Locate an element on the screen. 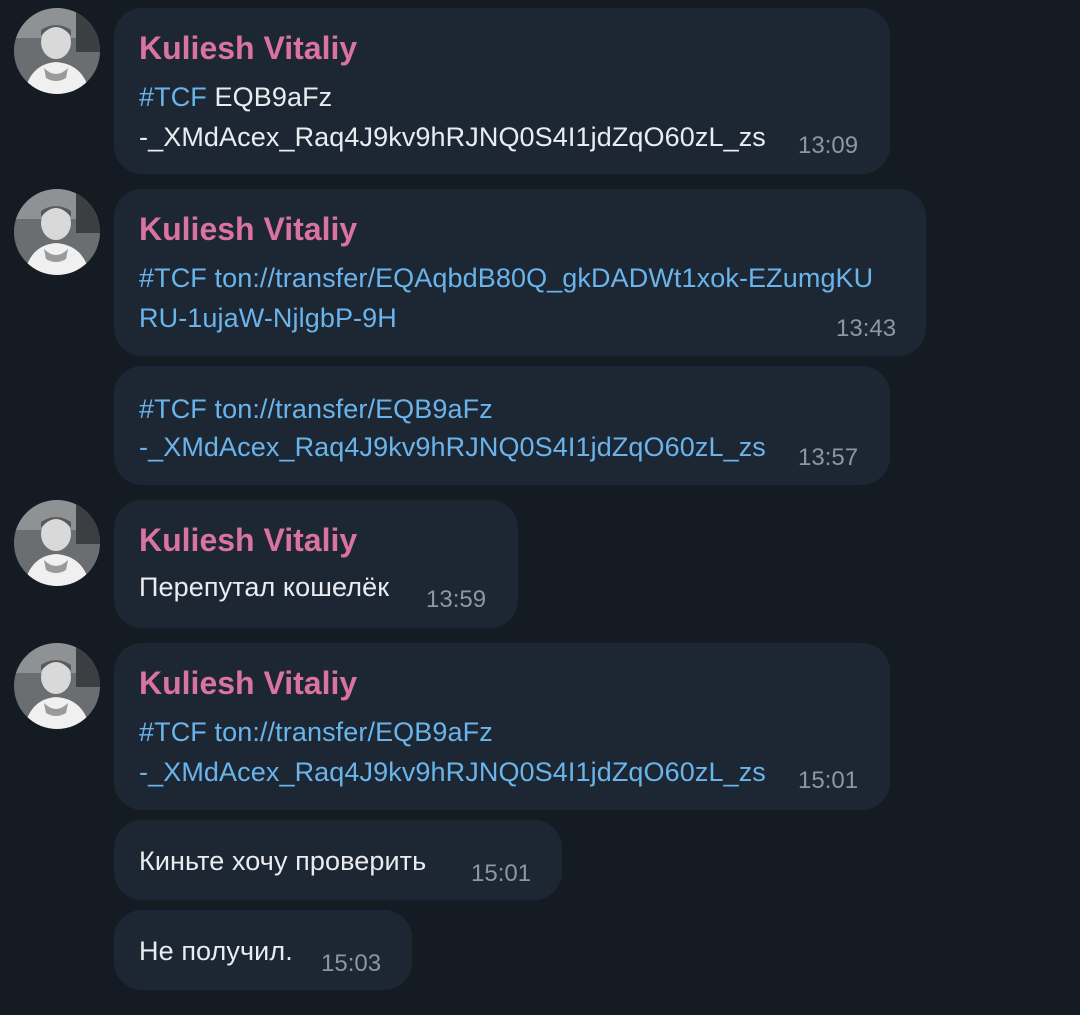 The width and height of the screenshot is (1080, 1015). message-text: Киньте хочу проверить is located at coordinates (283, 861).